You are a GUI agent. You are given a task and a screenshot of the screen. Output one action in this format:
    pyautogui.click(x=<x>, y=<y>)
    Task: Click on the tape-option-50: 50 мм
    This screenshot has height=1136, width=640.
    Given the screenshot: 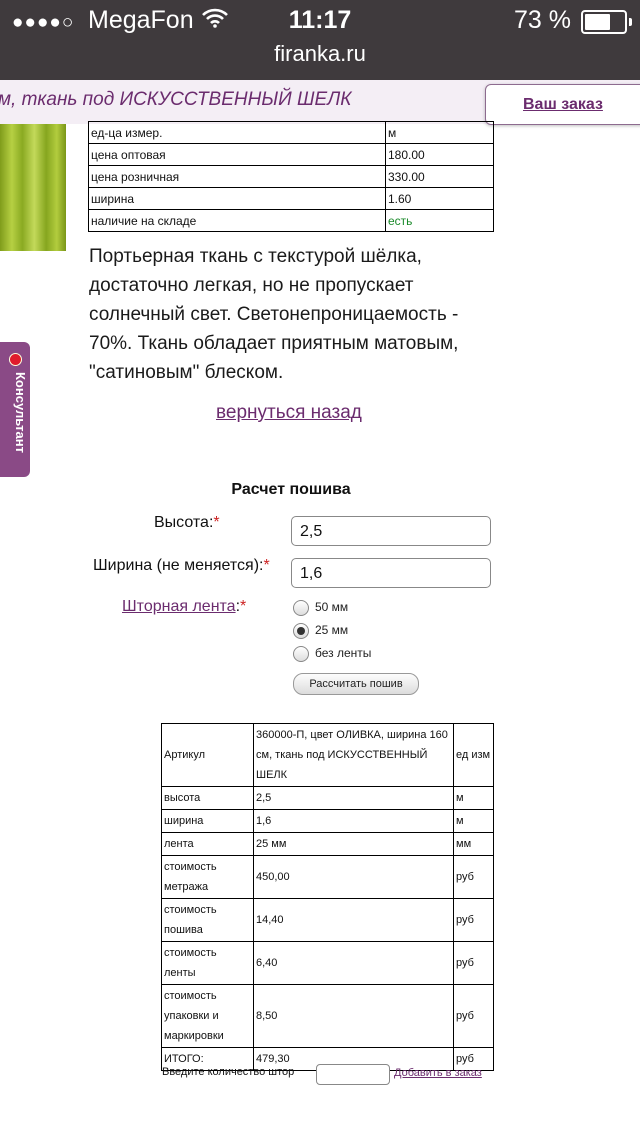 What is the action you would take?
    pyautogui.click(x=320, y=608)
    